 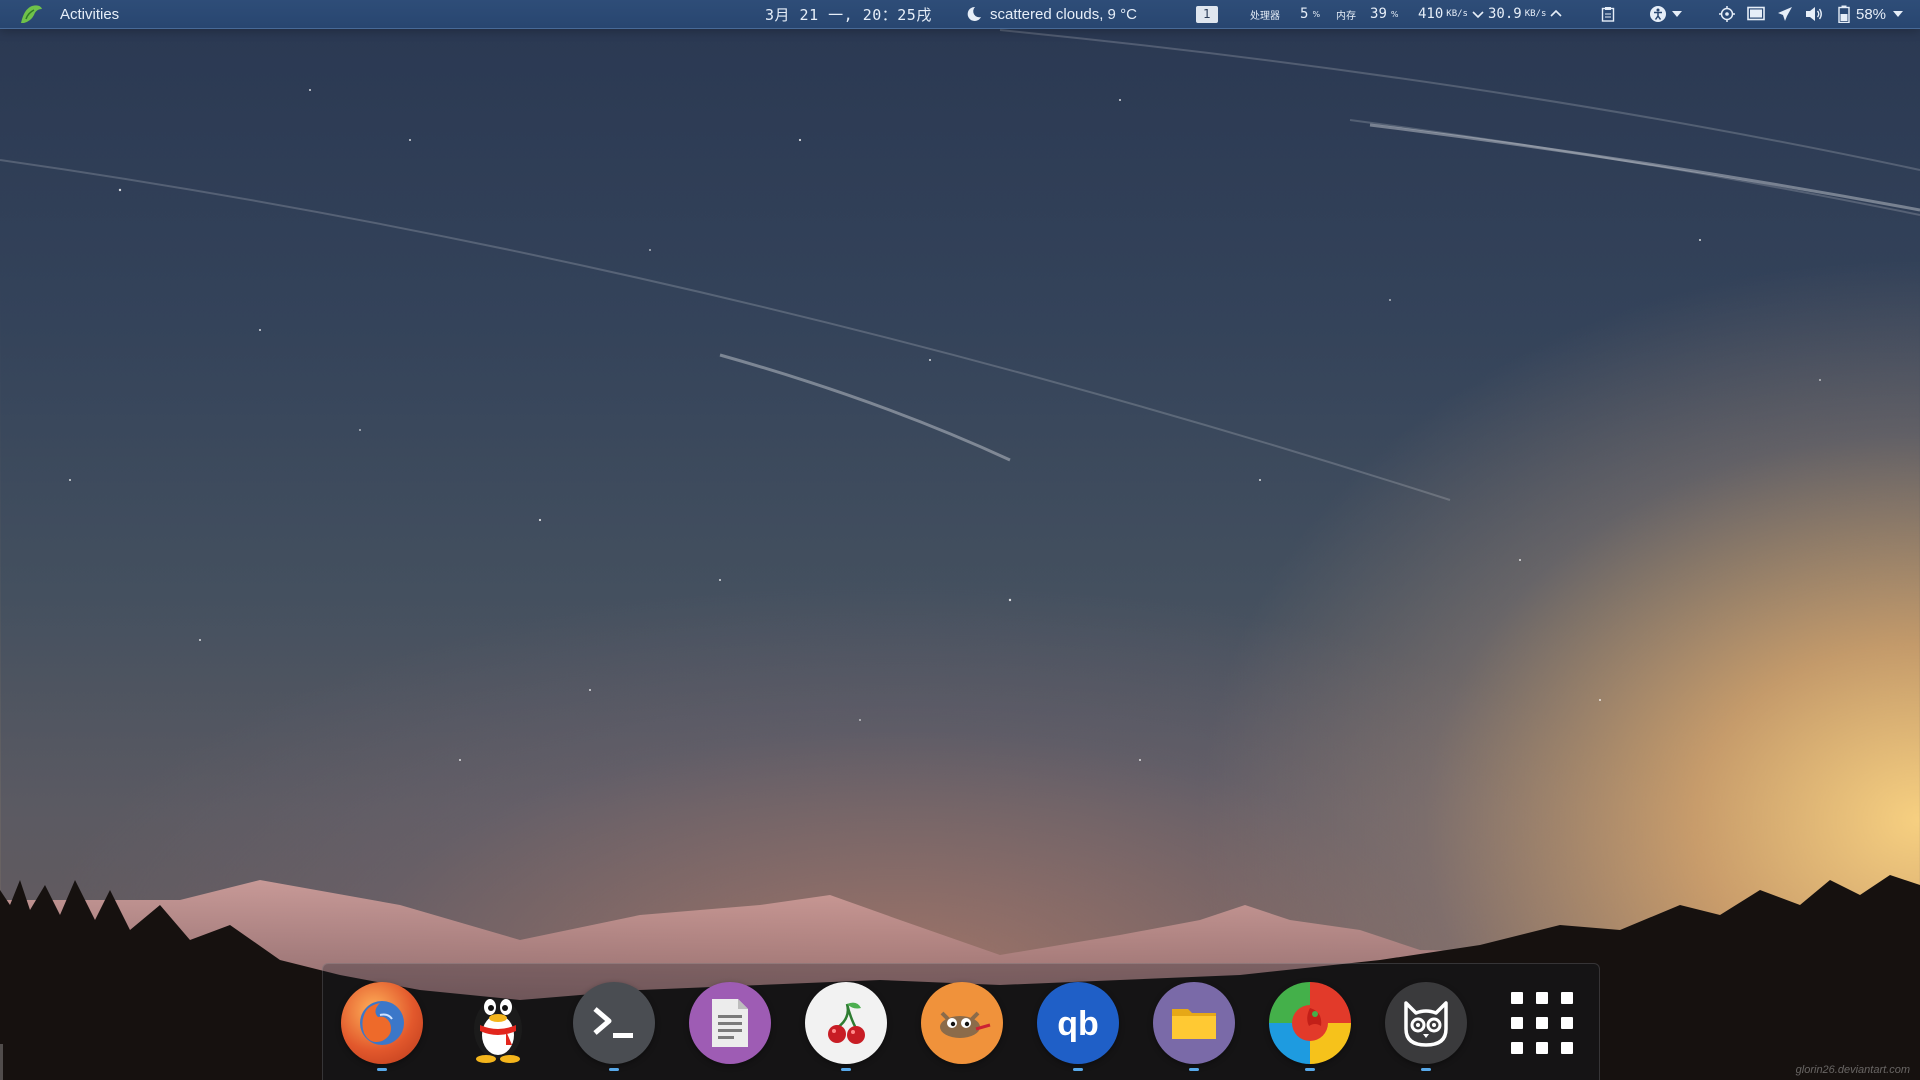 I want to click on cpu-value: 5, so click(x=1304, y=14).